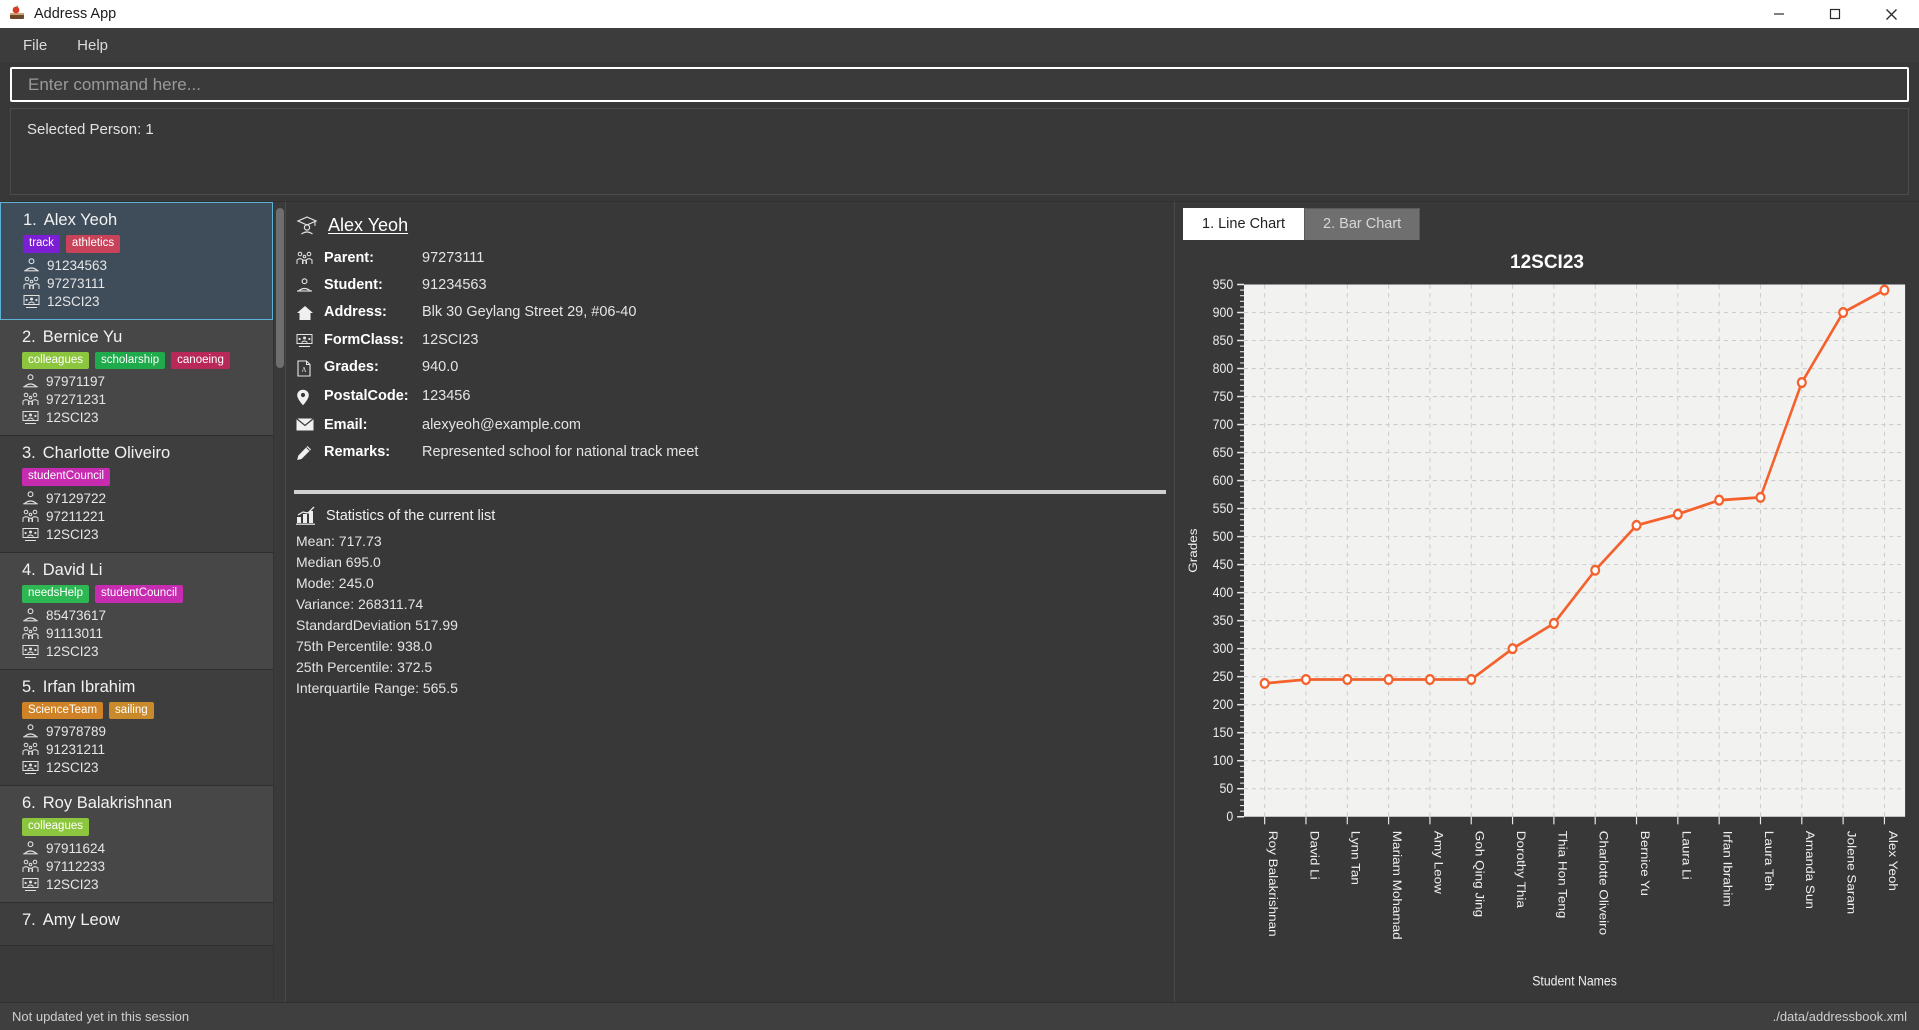 The height and width of the screenshot is (1030, 1919). I want to click on x-axis-tick-label: Thia Hon Teng, so click(1562, 875).